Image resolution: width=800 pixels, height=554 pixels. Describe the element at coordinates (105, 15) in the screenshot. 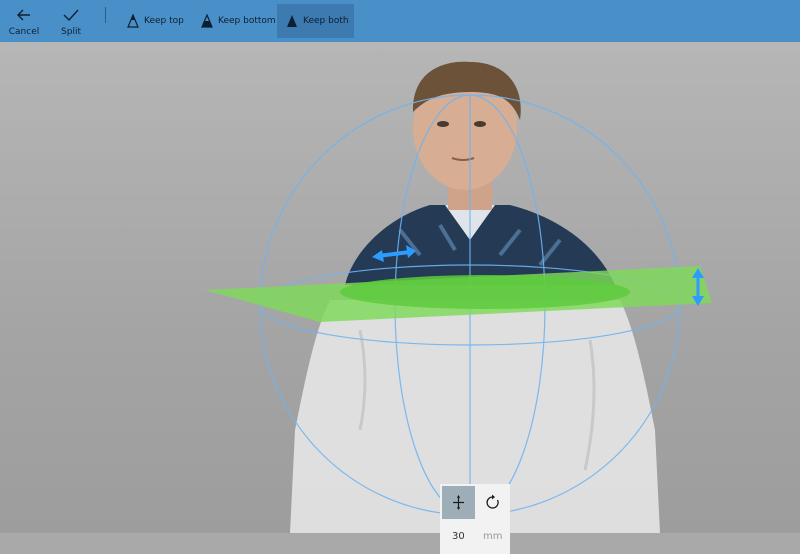

I see `toolbar-divider` at that location.